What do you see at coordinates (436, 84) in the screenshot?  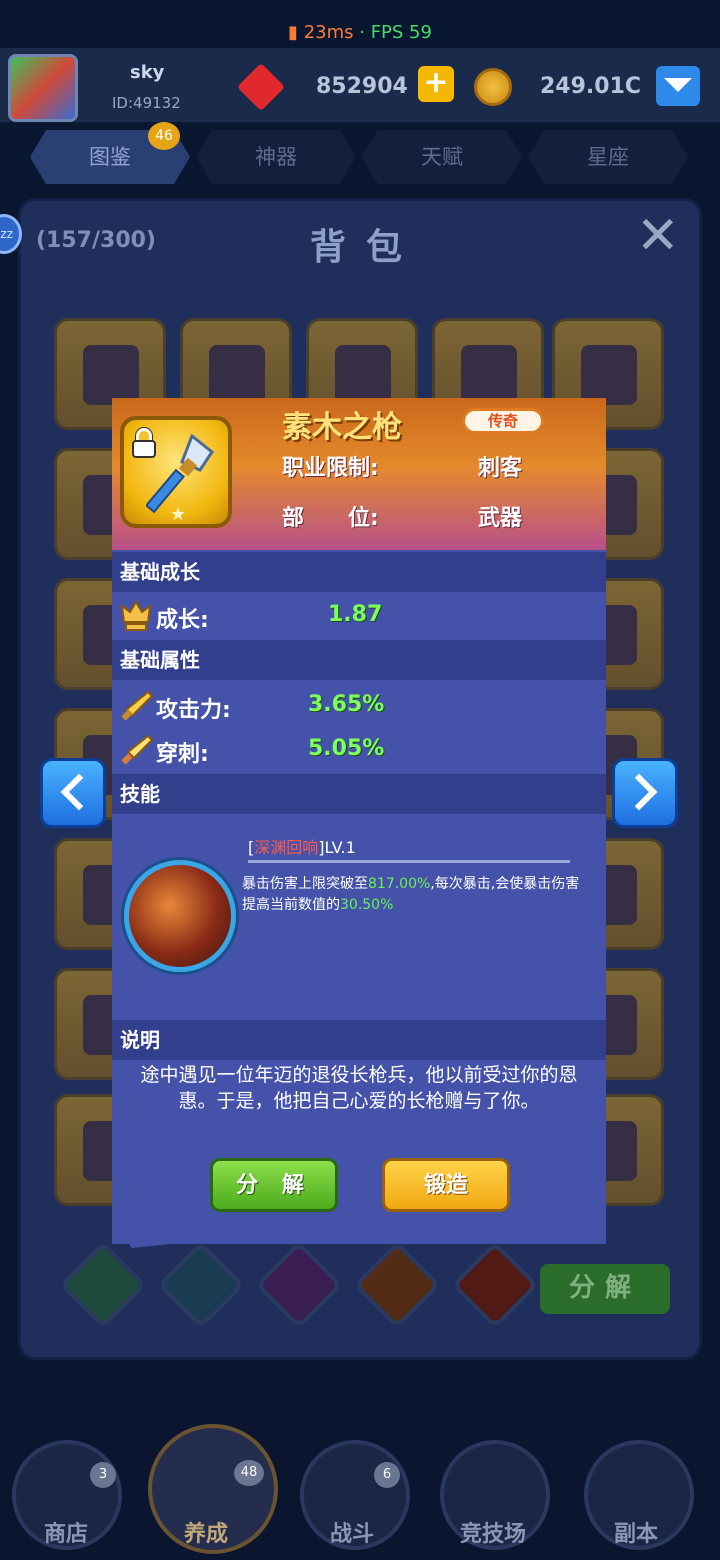 I see `add-gems-button: +` at bounding box center [436, 84].